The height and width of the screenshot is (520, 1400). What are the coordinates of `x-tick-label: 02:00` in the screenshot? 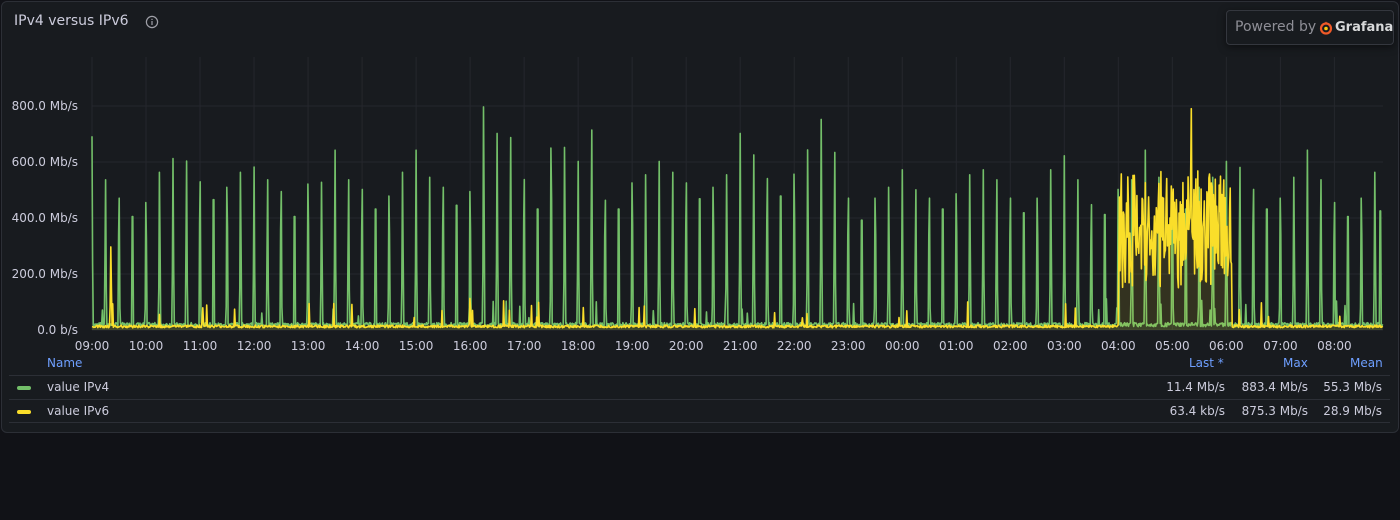 It's located at (1010, 346).